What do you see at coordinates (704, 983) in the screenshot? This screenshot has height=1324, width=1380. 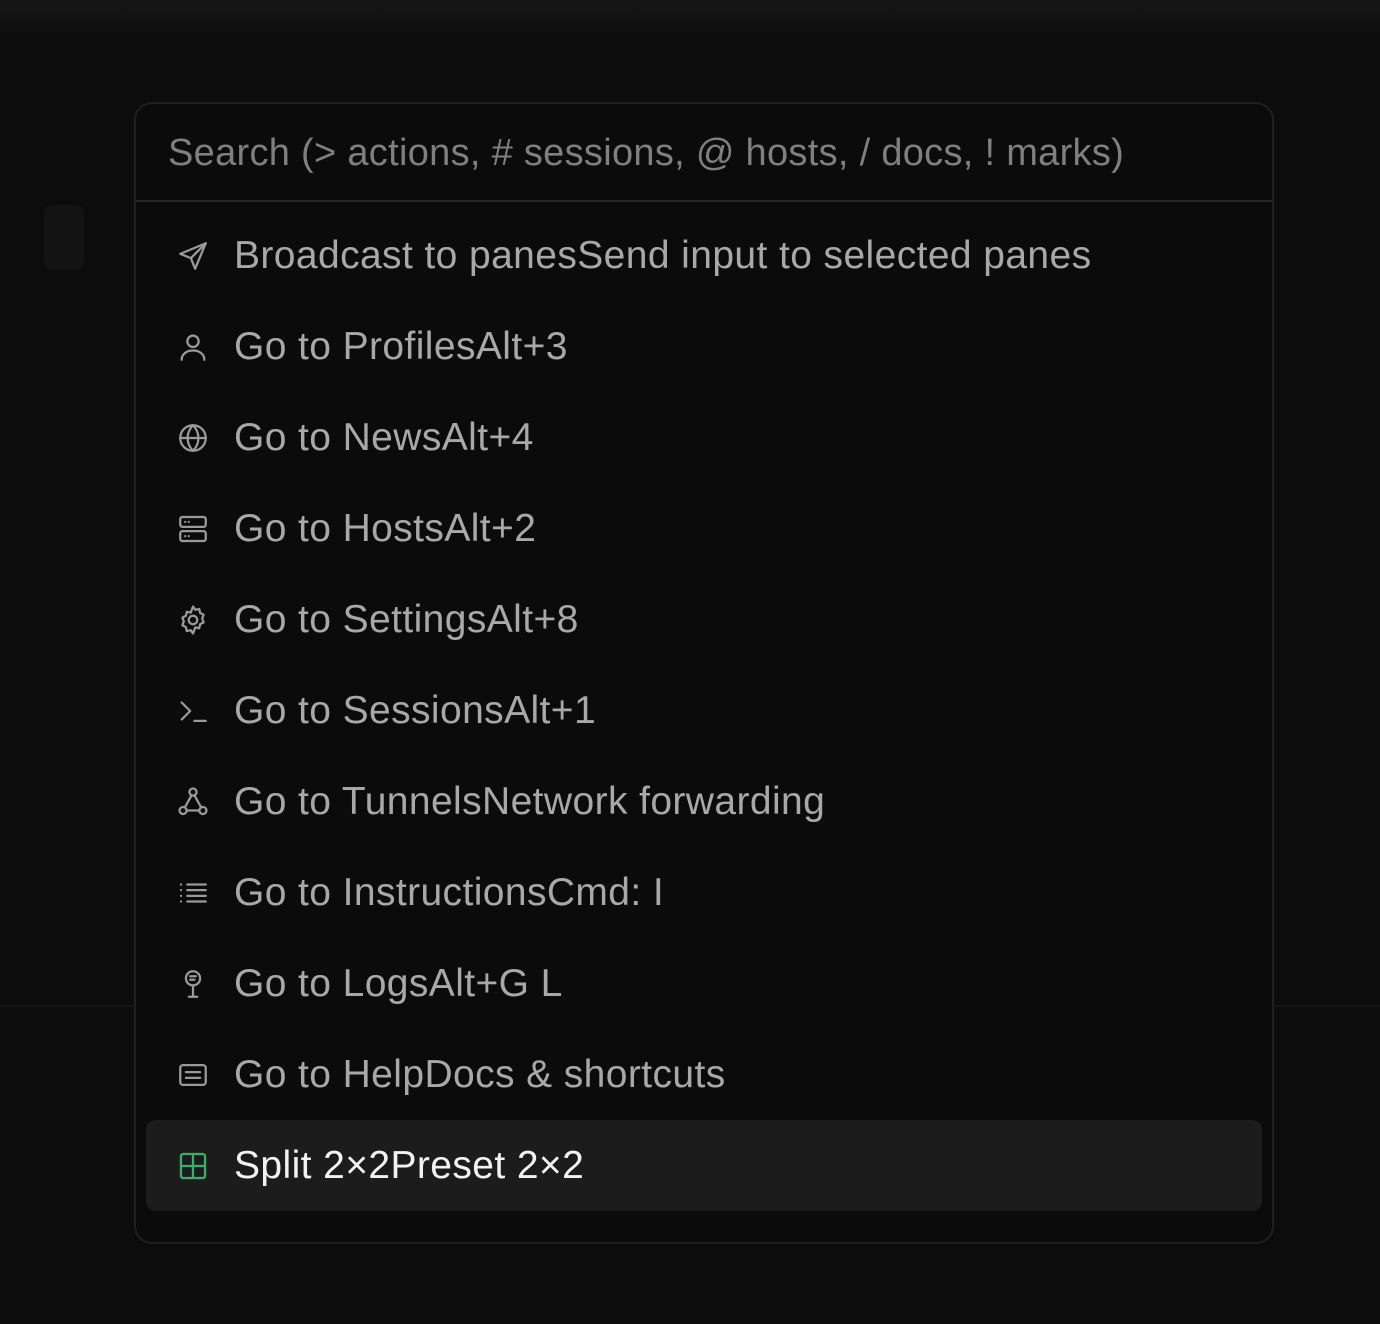 I see `command-item-logs: Go to LogsAlt+G L` at bounding box center [704, 983].